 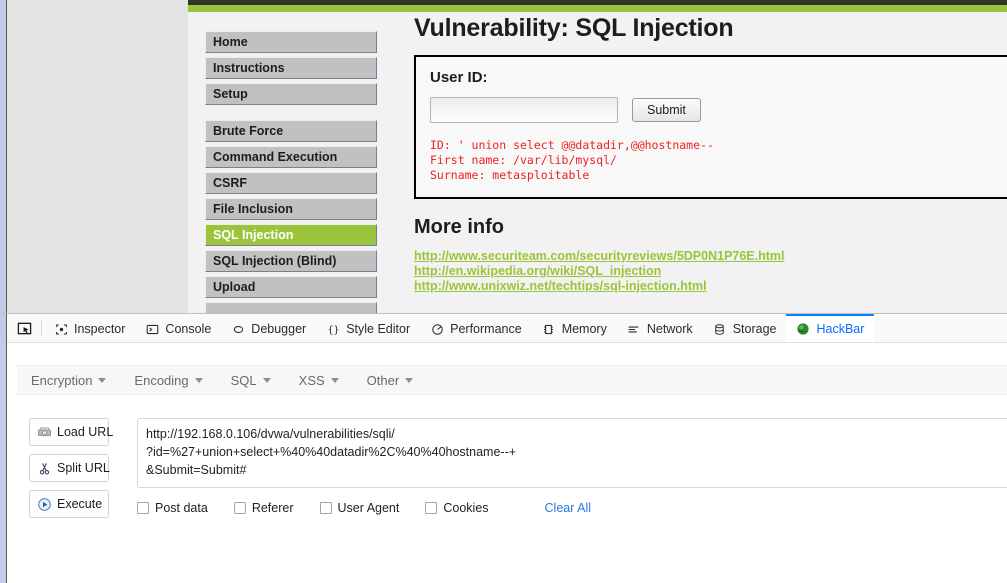 I want to click on submit-button: Submit, so click(x=666, y=110).